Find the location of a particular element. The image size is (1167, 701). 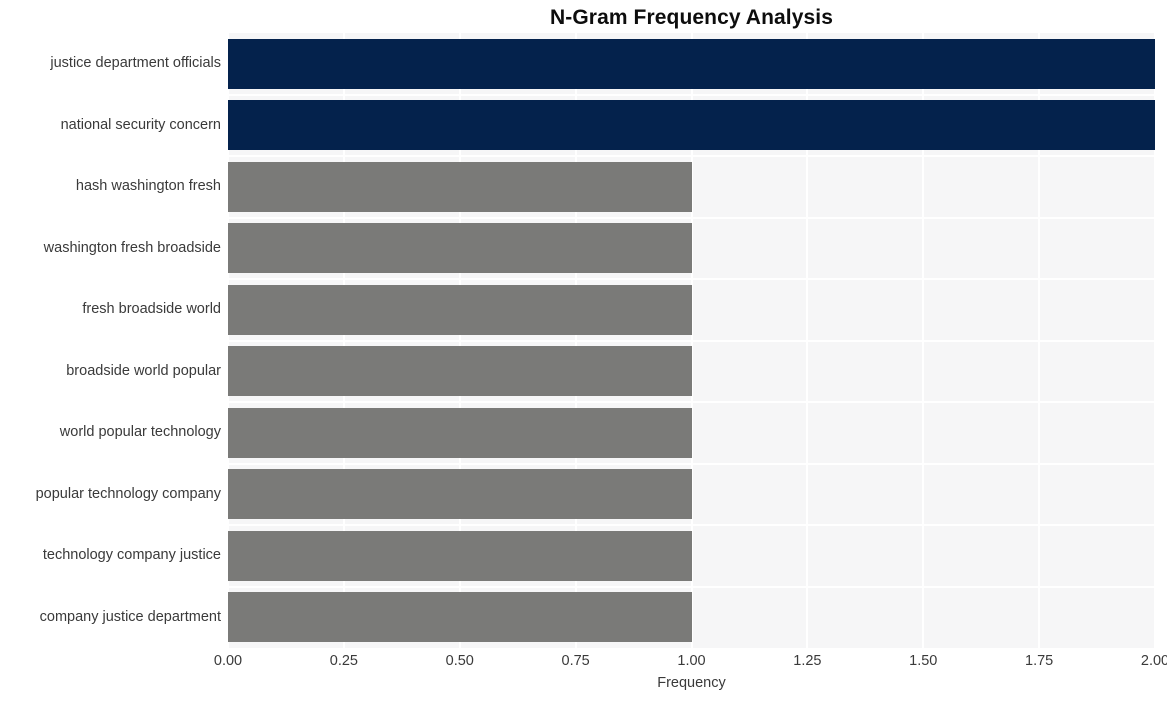

y-axis-tick-label: washington fresh broadside is located at coordinates (132, 247).